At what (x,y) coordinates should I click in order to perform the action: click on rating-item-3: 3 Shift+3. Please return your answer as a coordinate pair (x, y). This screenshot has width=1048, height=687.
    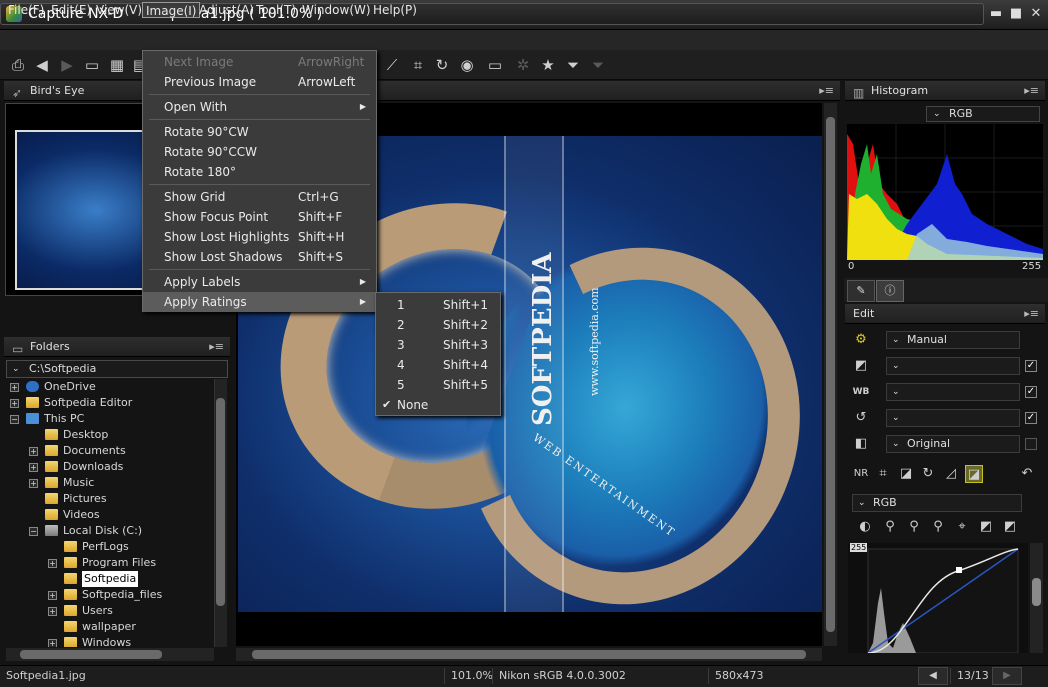
    Looking at the image, I should click on (438, 345).